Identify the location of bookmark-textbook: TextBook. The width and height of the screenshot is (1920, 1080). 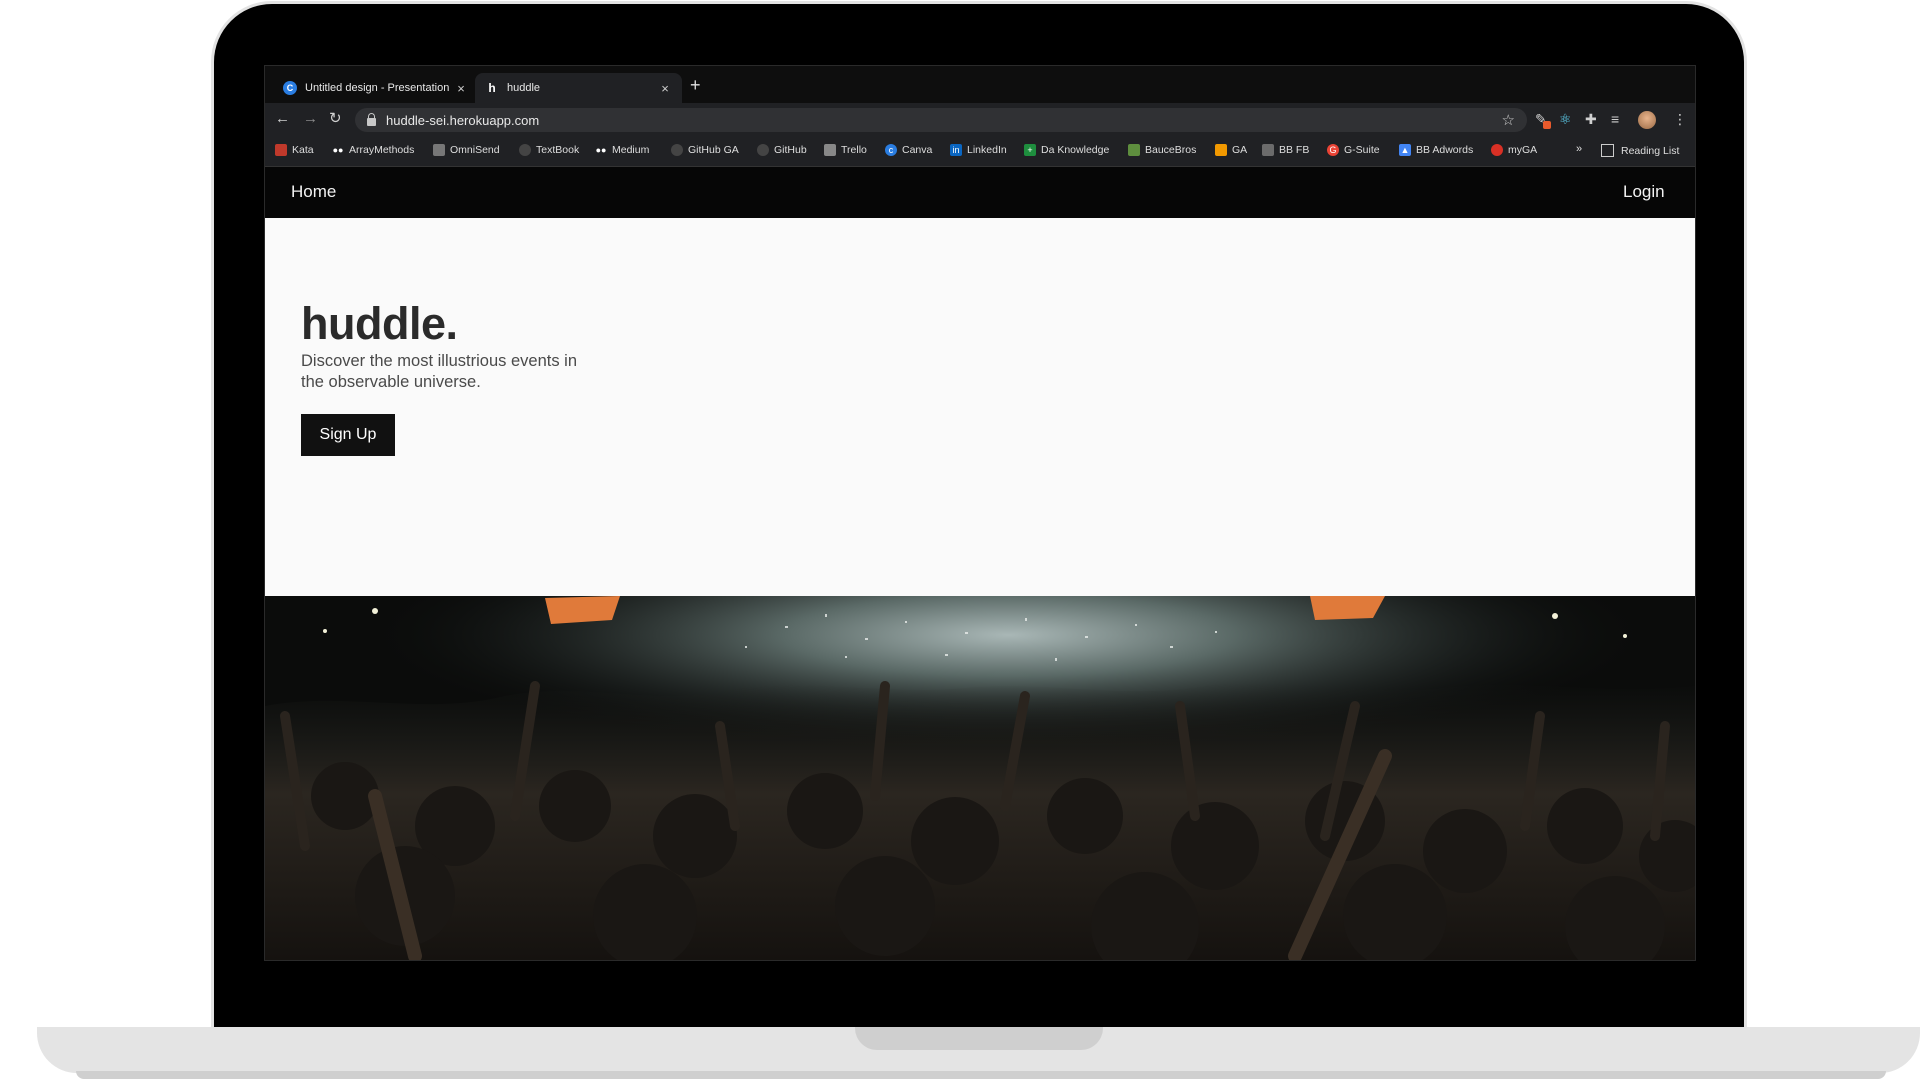
(549, 150).